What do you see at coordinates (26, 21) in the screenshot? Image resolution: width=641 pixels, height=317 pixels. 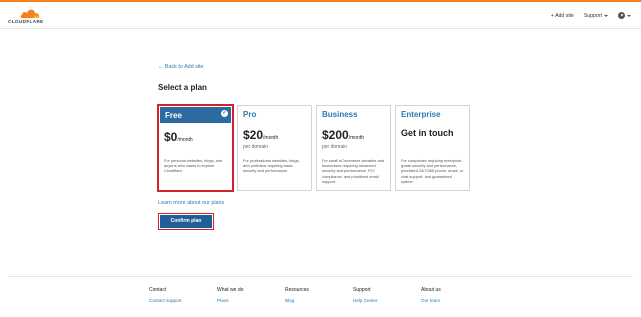 I see `logo-wordmark: CLOUDFLARE` at bounding box center [26, 21].